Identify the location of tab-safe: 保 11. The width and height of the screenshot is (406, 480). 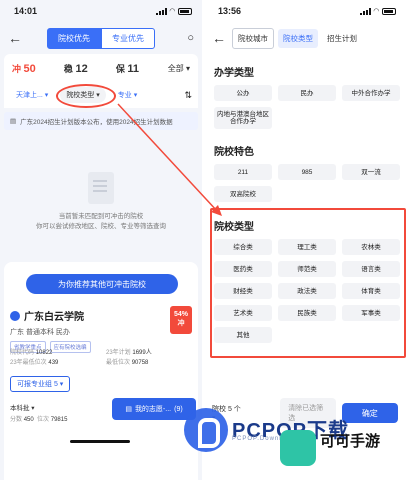
(142, 68).